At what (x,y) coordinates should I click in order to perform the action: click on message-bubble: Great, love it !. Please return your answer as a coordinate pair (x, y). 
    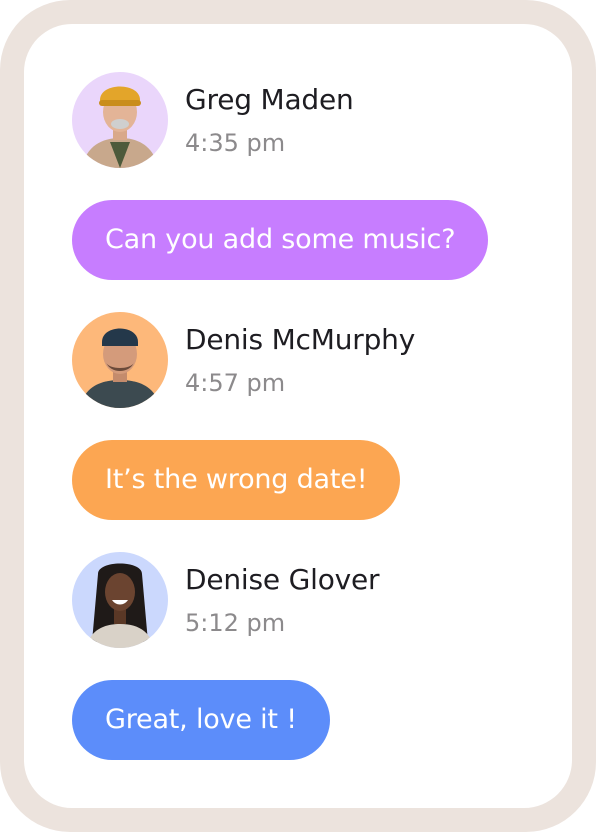
    Looking at the image, I should click on (201, 720).